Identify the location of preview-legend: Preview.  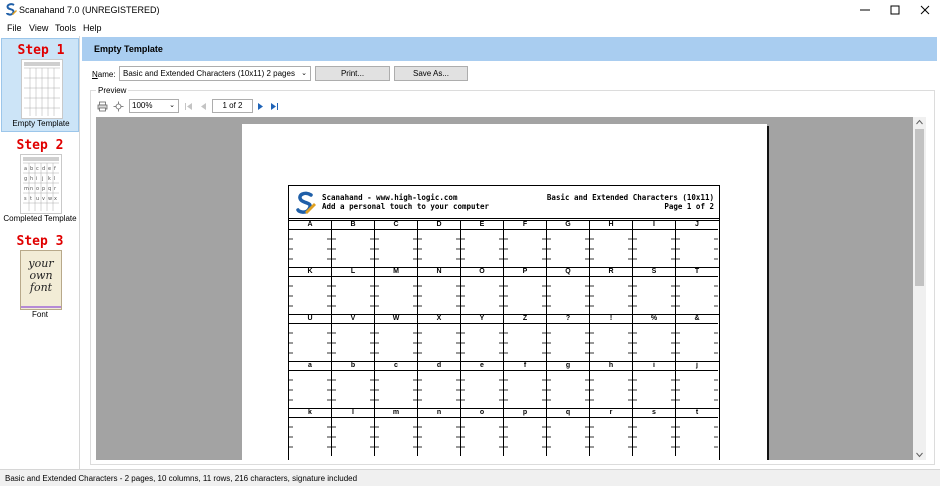
(112, 90).